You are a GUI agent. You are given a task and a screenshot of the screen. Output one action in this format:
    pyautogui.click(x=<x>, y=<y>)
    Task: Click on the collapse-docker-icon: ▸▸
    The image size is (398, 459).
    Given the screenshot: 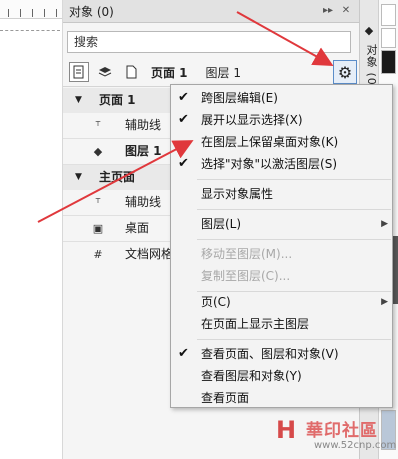 What is the action you would take?
    pyautogui.click(x=328, y=11)
    